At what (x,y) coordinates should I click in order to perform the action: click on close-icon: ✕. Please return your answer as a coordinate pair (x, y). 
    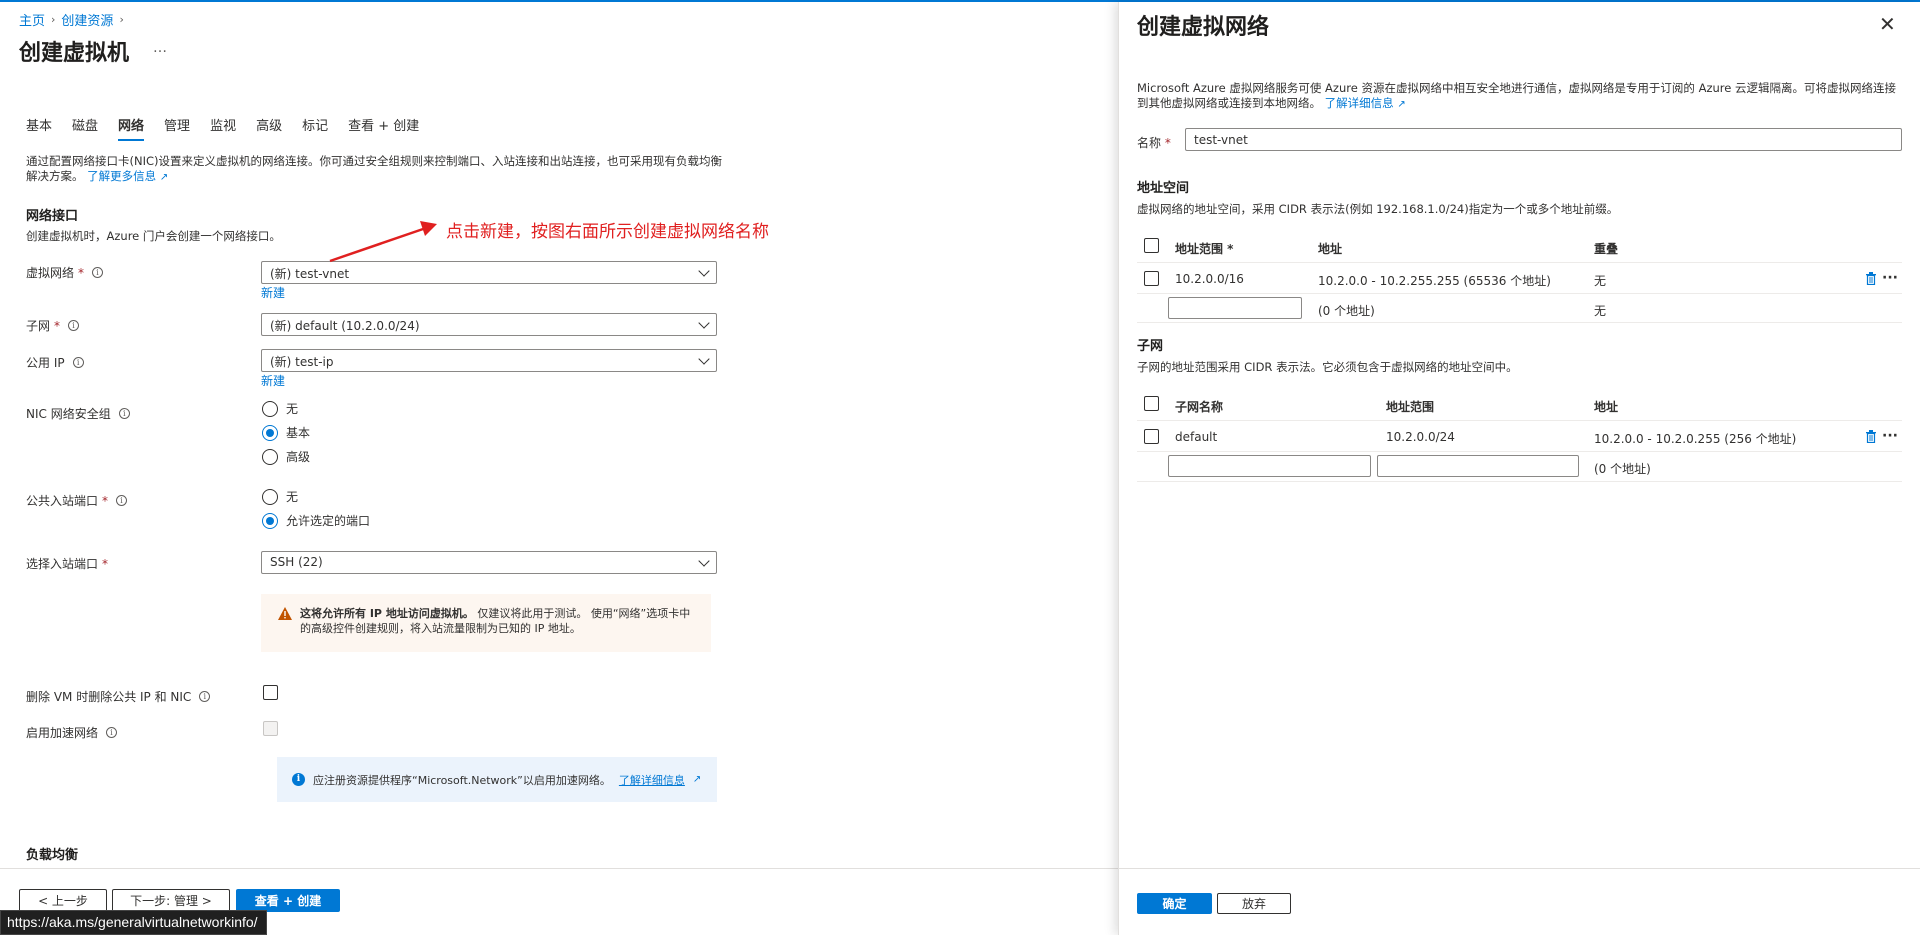
    Looking at the image, I should click on (1887, 24).